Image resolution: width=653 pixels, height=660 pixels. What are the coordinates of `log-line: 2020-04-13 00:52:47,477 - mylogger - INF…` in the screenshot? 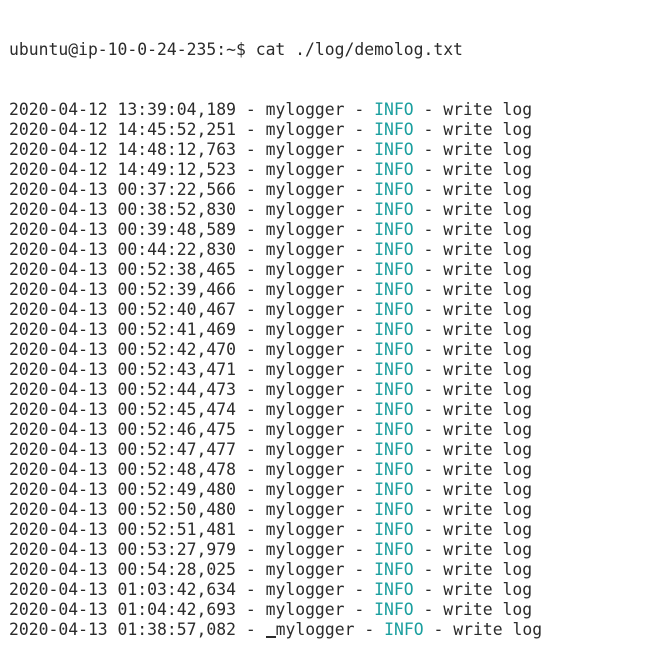 It's located at (271, 449).